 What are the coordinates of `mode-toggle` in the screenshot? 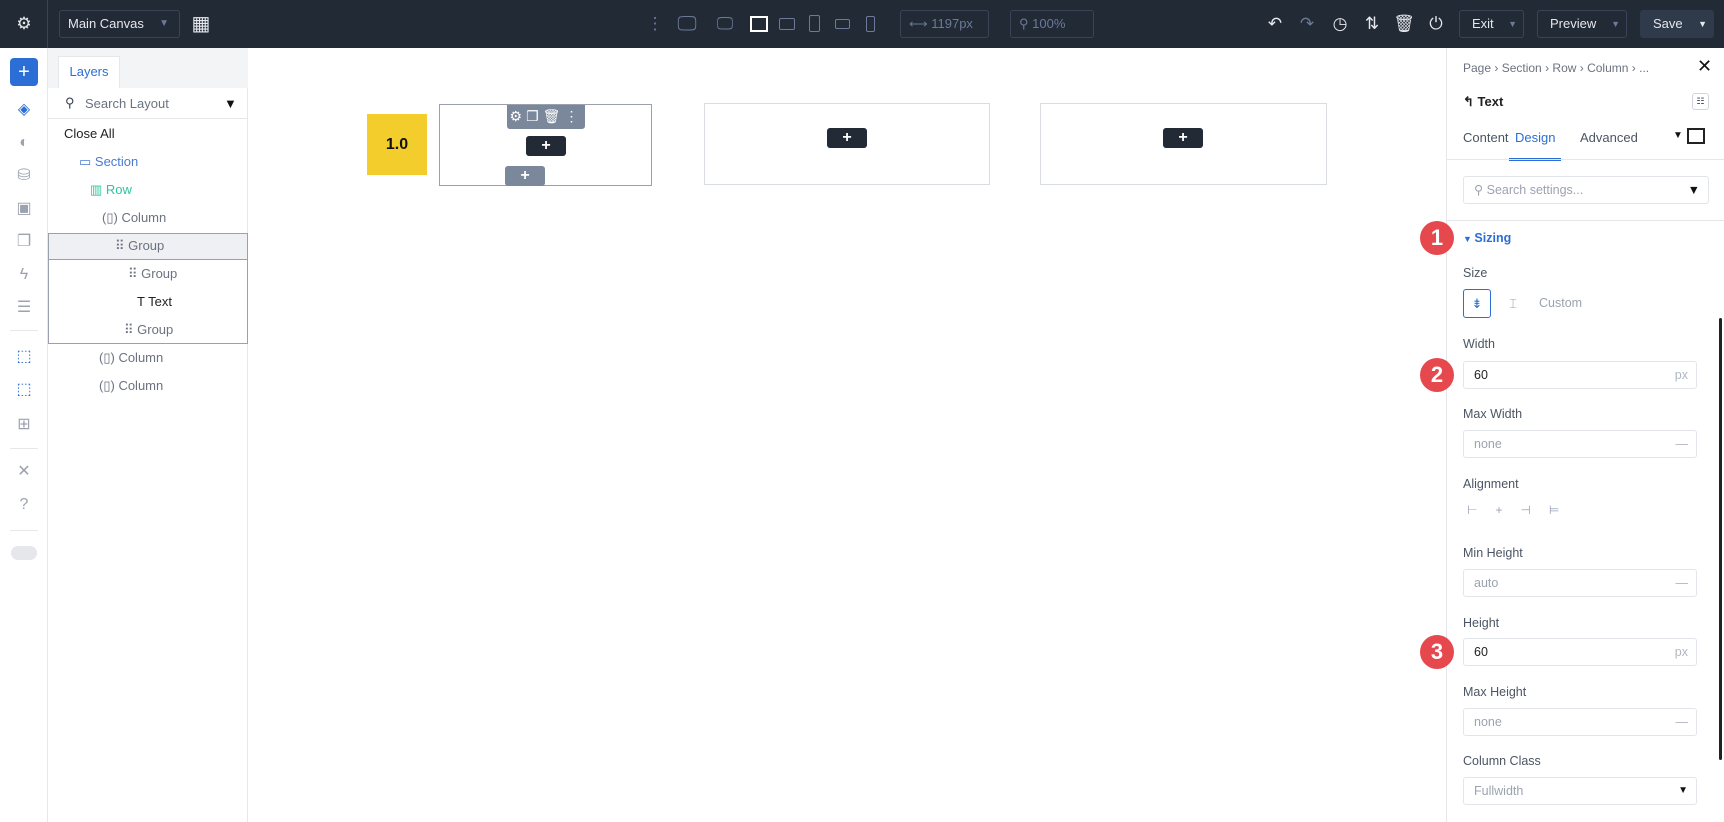 It's located at (24, 553).